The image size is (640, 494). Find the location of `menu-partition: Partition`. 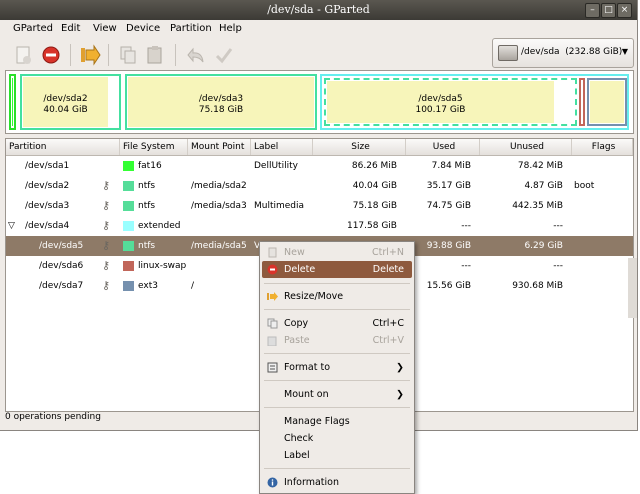

menu-partition: Partition is located at coordinates (191, 28).